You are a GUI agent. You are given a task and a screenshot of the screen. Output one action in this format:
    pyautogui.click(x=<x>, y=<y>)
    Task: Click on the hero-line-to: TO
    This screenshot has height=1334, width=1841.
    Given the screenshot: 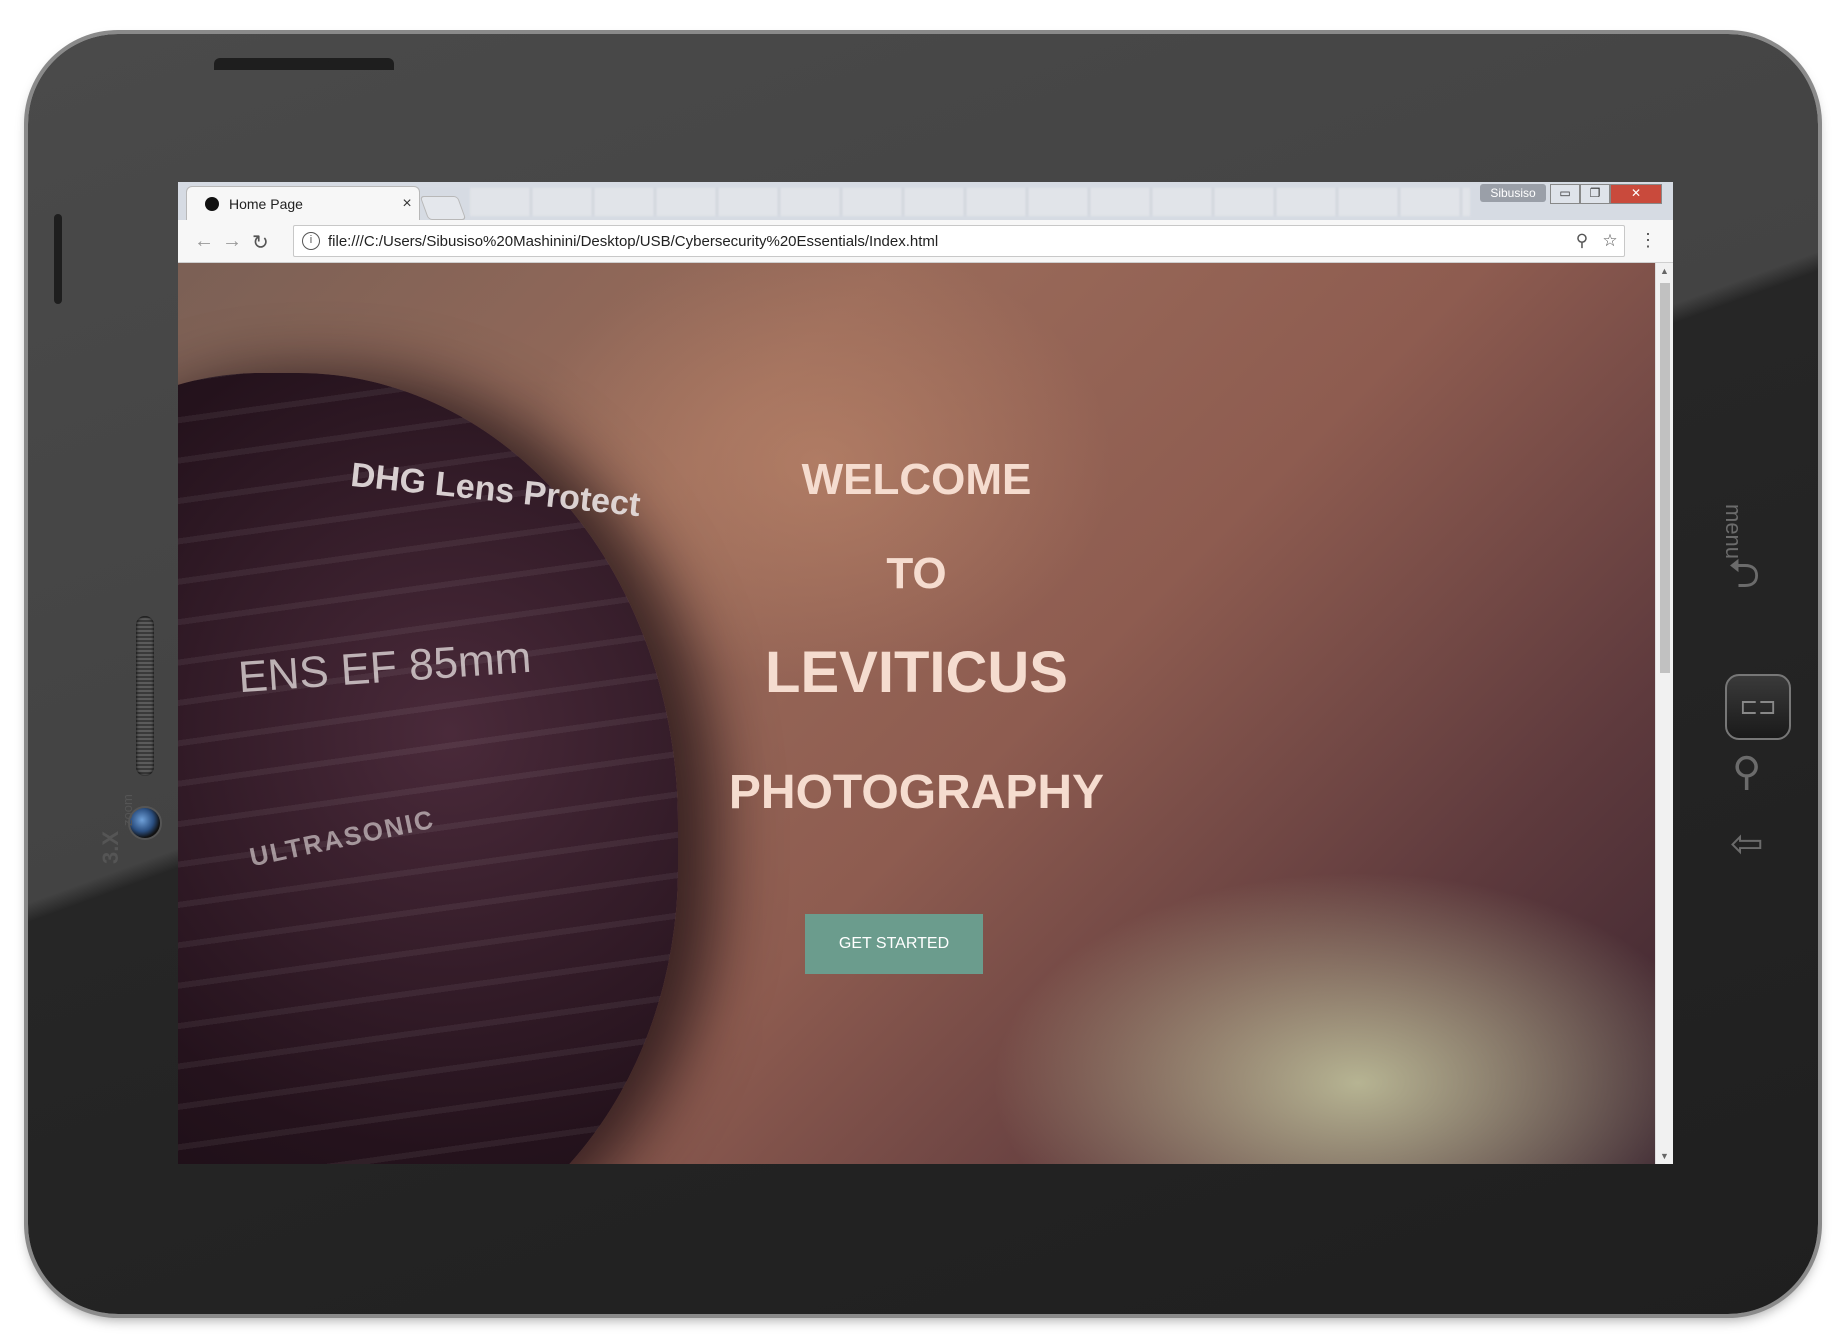 What is the action you would take?
    pyautogui.click(x=916, y=573)
    